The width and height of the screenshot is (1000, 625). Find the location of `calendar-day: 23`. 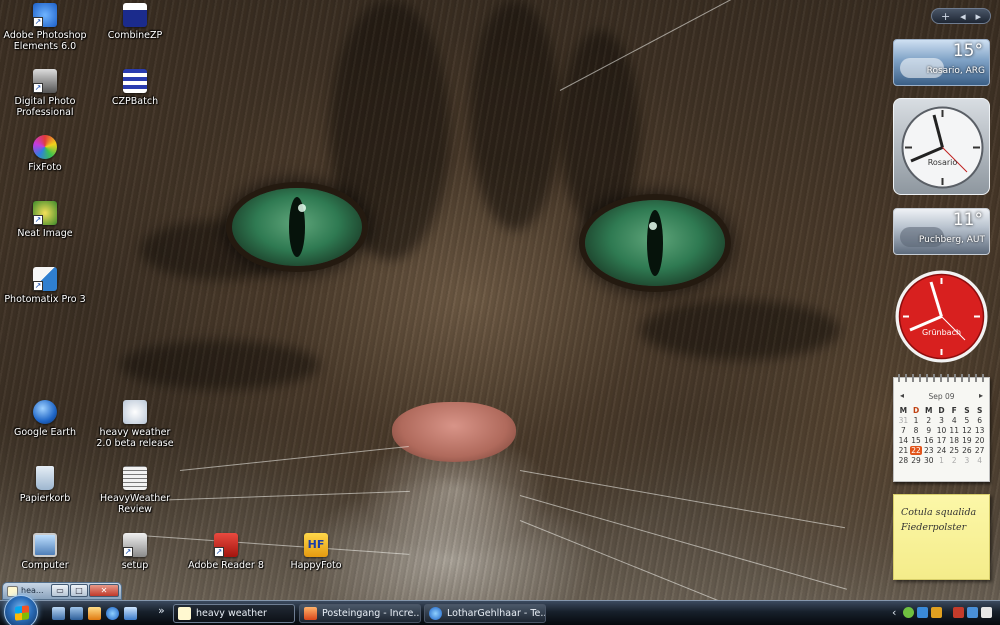

calendar-day: 23 is located at coordinates (928, 450).